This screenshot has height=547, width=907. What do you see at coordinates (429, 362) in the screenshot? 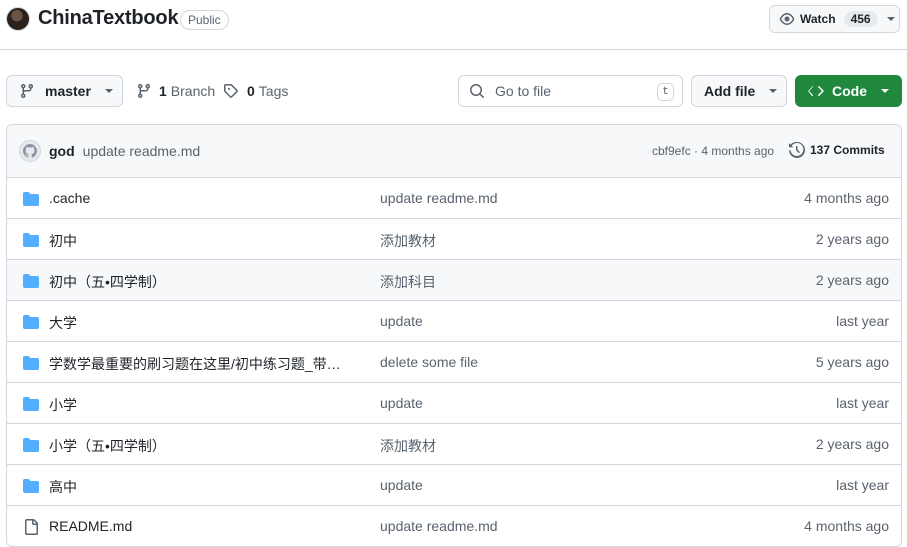
I see `commit-message-link: delete some file` at bounding box center [429, 362].